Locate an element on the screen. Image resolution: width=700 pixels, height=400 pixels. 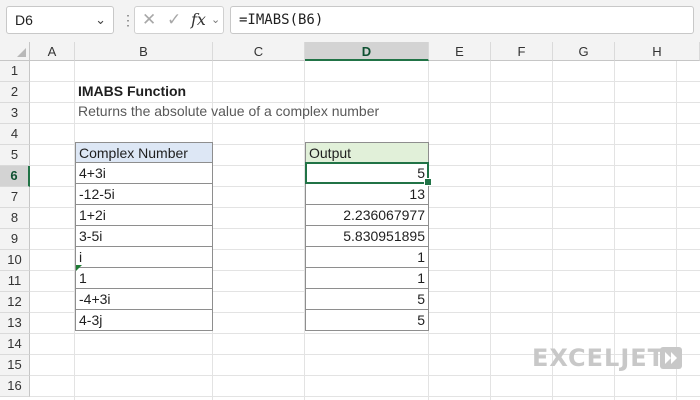
formula-bar-area: D6 ⌄ ⋮ ✕ ✓ fx ⌄ =IMABS(B6) is located at coordinates (350, 21).